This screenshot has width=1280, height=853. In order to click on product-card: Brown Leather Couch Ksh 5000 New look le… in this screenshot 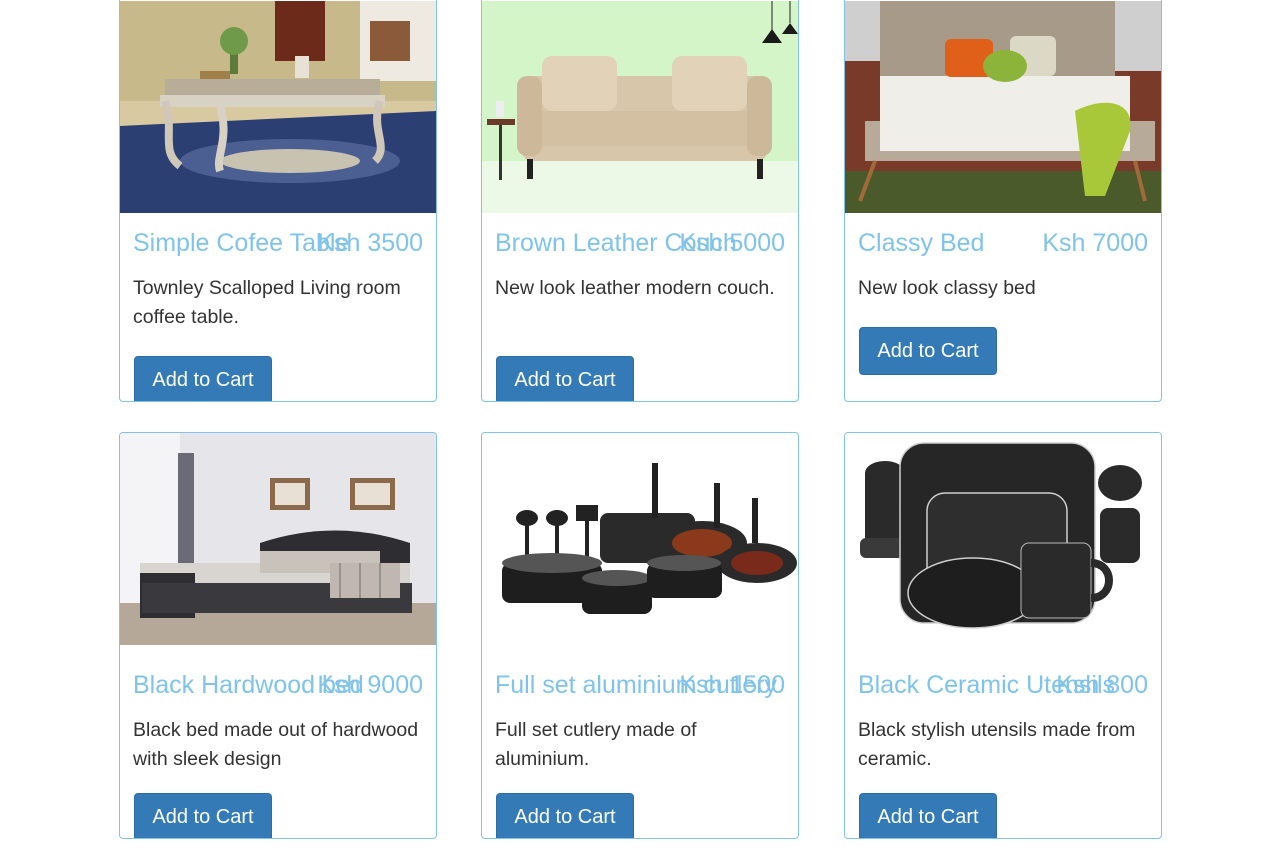, I will do `click(640, 201)`.